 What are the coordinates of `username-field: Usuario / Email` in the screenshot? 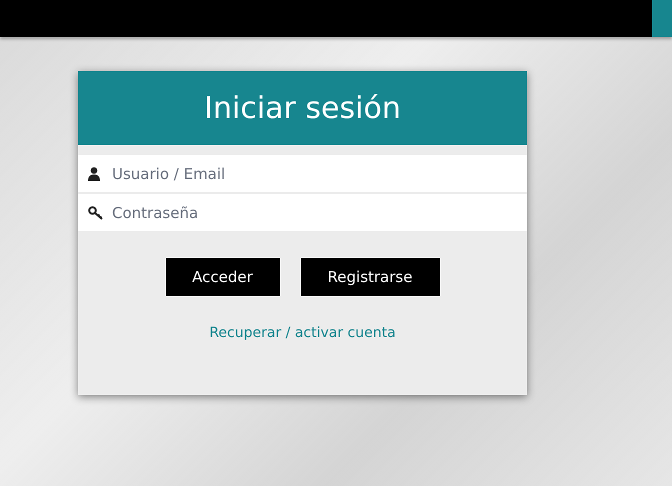 It's located at (302, 173).